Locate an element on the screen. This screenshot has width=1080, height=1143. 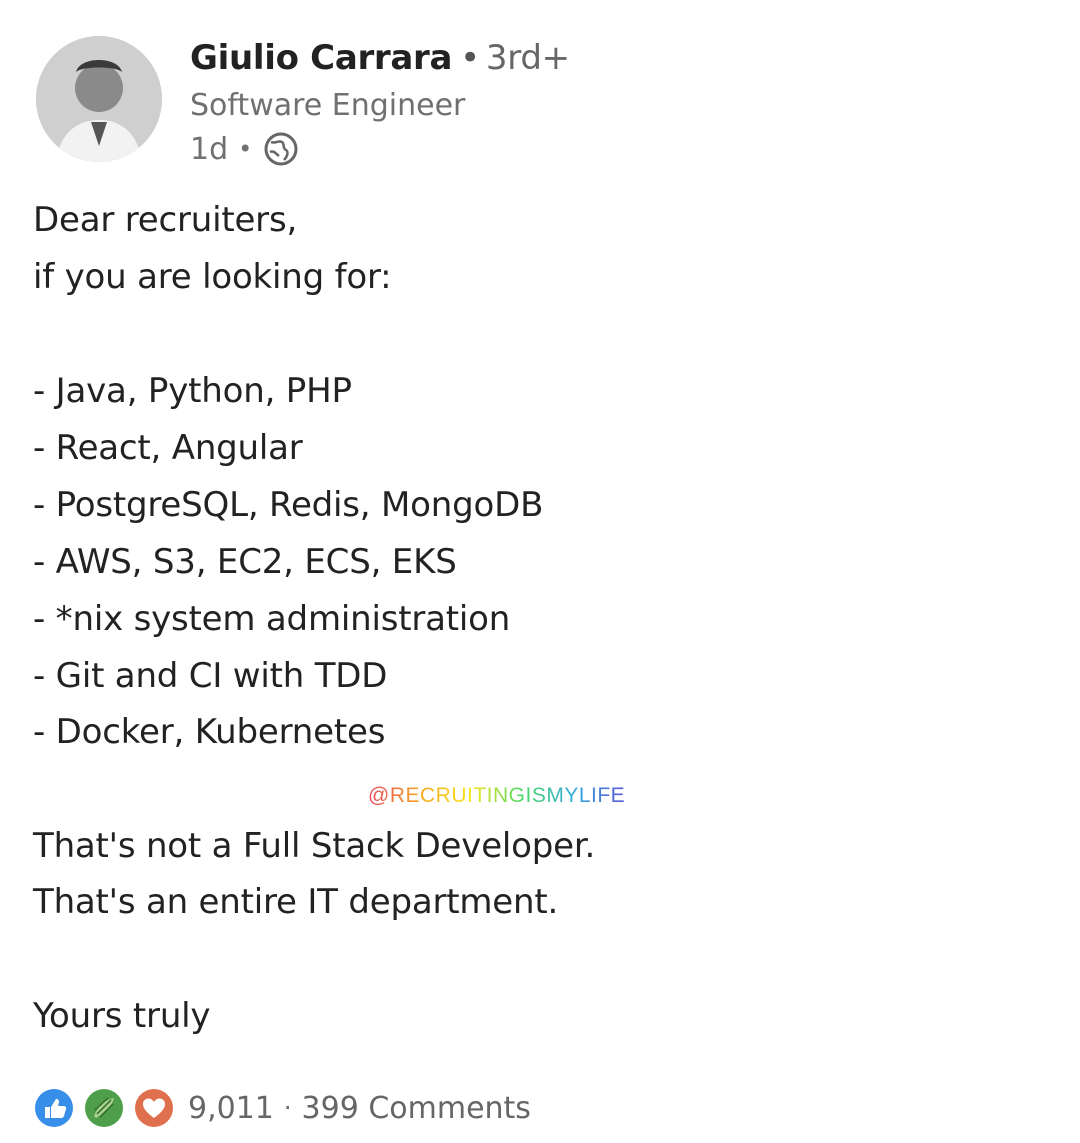
post-line: Dear recruiters, is located at coordinates (165, 220).